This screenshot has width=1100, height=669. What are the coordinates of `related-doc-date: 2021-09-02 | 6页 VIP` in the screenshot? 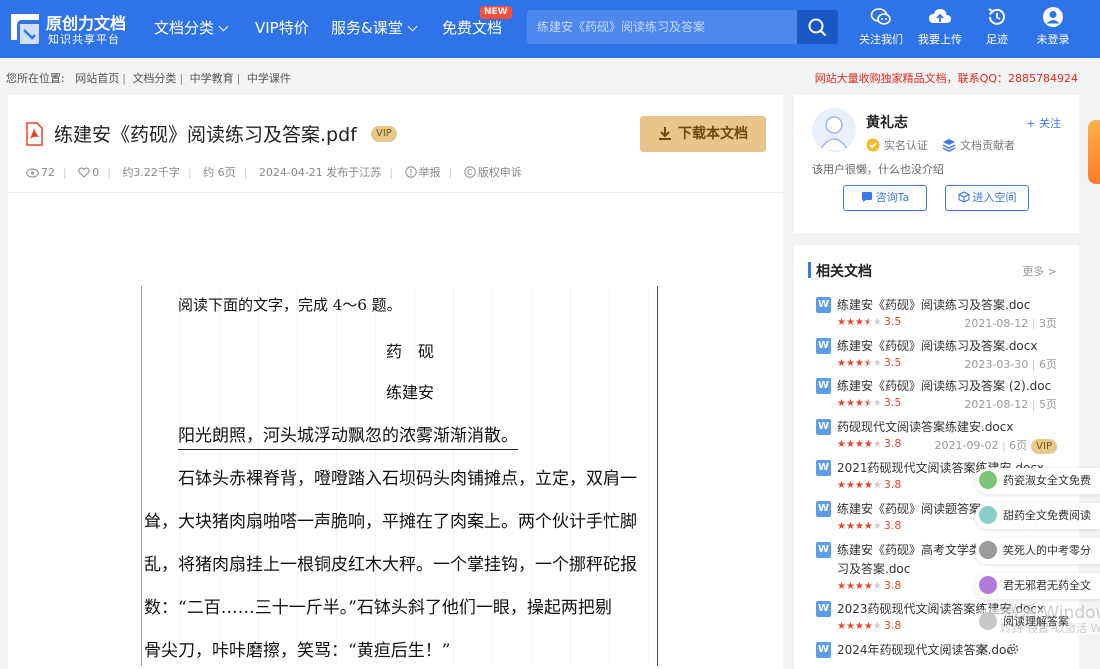 It's located at (996, 445).